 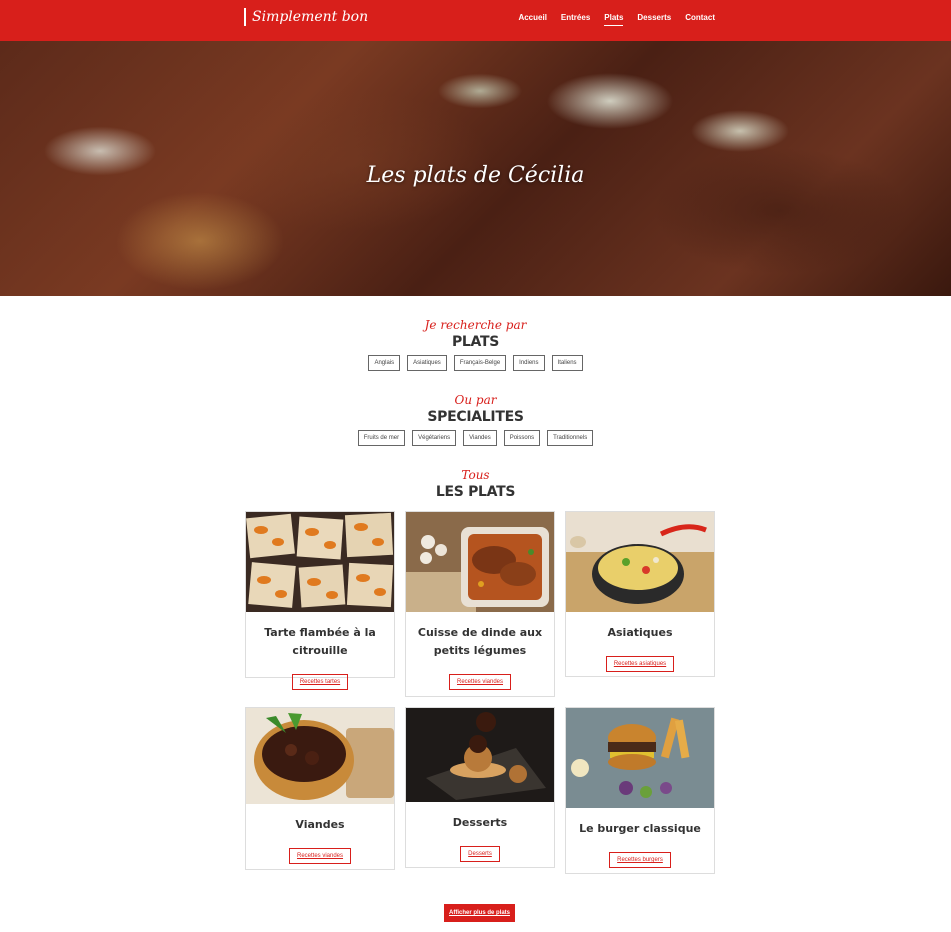 I want to click on search-specialites-script: Ou par, so click(x=475, y=400).